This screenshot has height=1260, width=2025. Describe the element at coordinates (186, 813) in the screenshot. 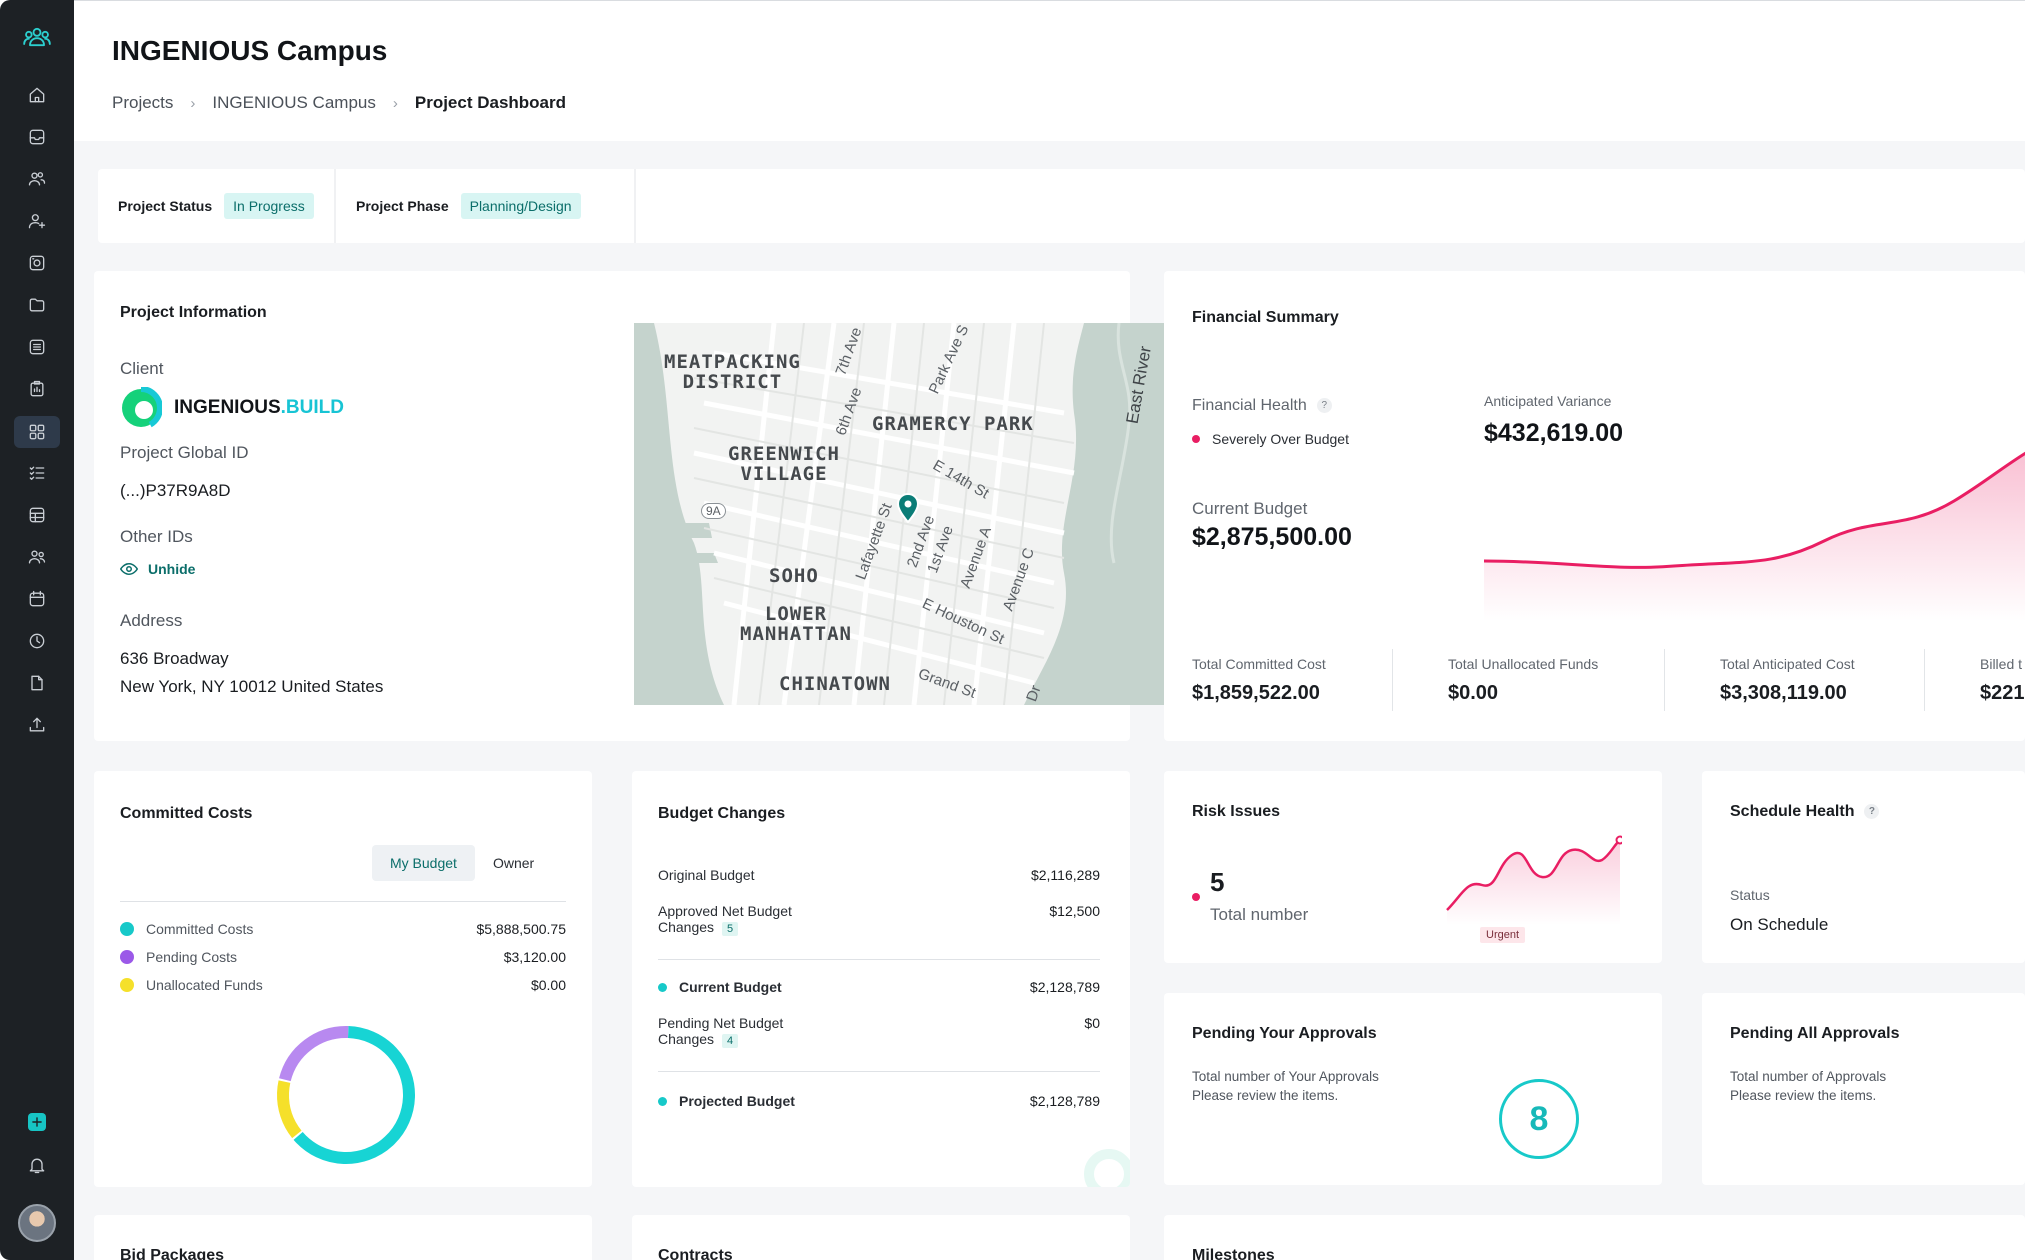

I see `card-title: Committed Costs` at that location.